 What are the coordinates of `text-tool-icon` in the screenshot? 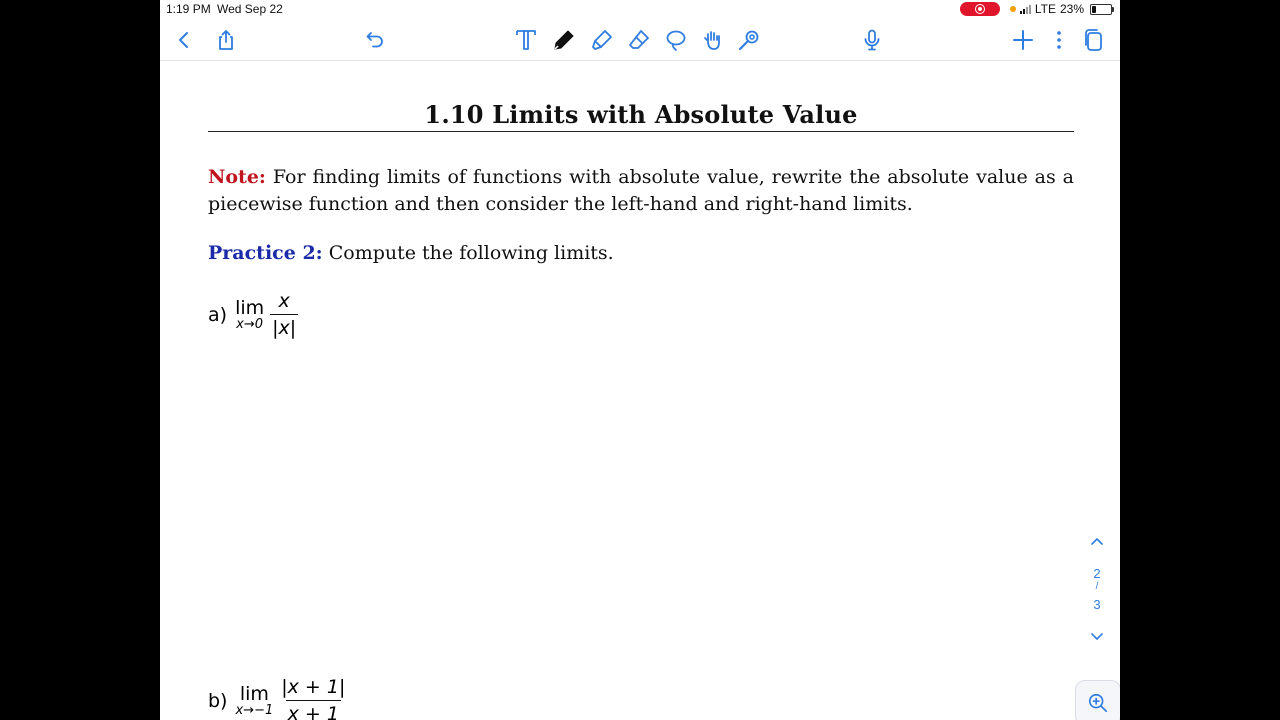 It's located at (526, 40).